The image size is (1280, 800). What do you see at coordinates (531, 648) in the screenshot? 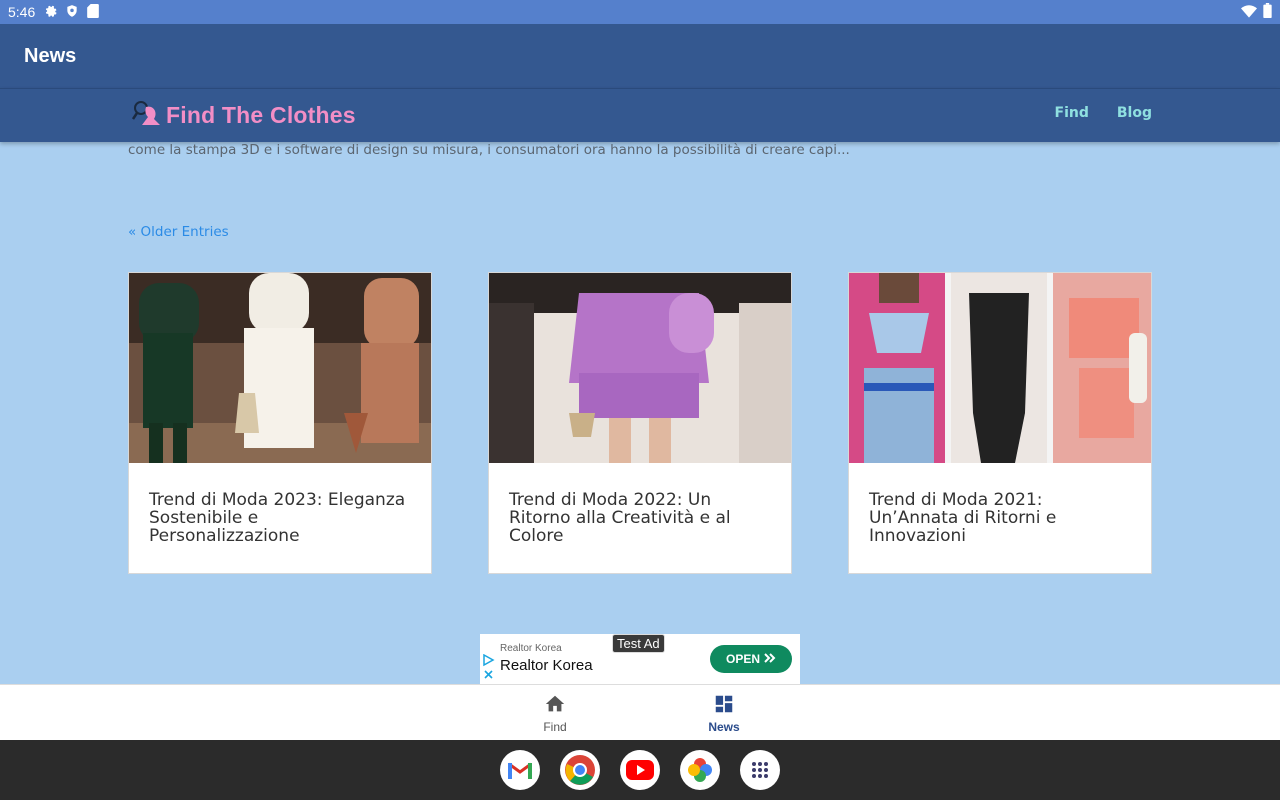
I see `ad-advertiser-small: Realtor Korea` at bounding box center [531, 648].